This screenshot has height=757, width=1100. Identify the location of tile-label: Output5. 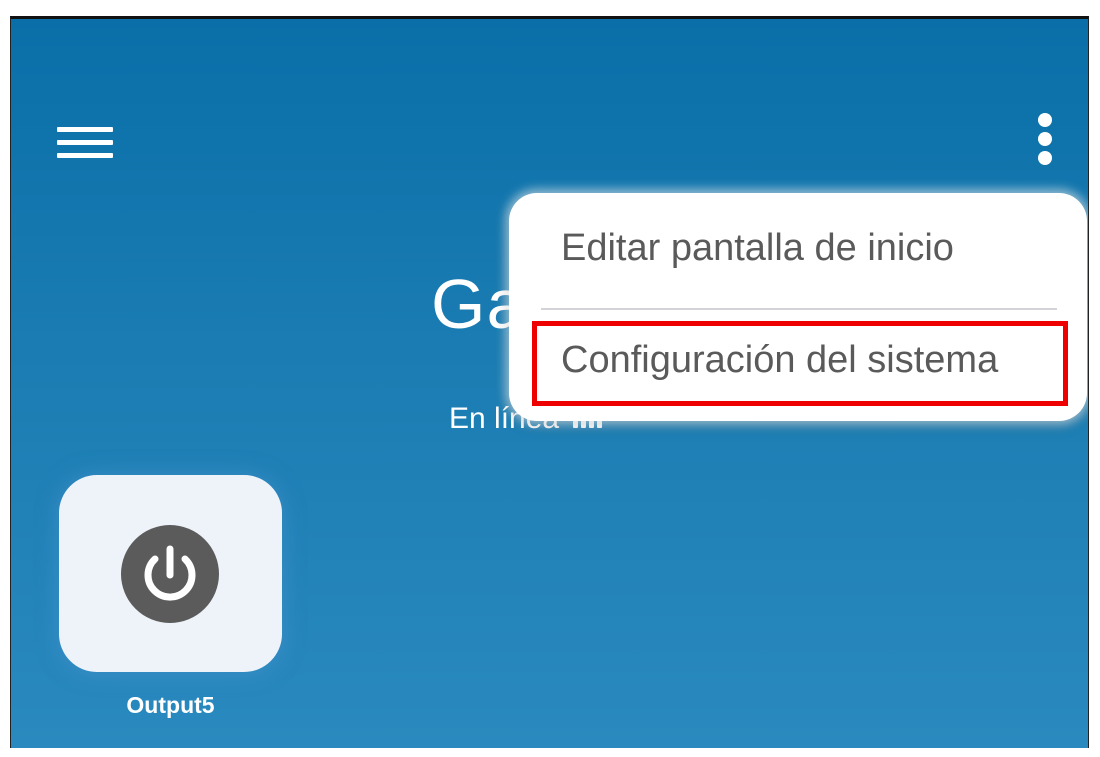
(170, 705).